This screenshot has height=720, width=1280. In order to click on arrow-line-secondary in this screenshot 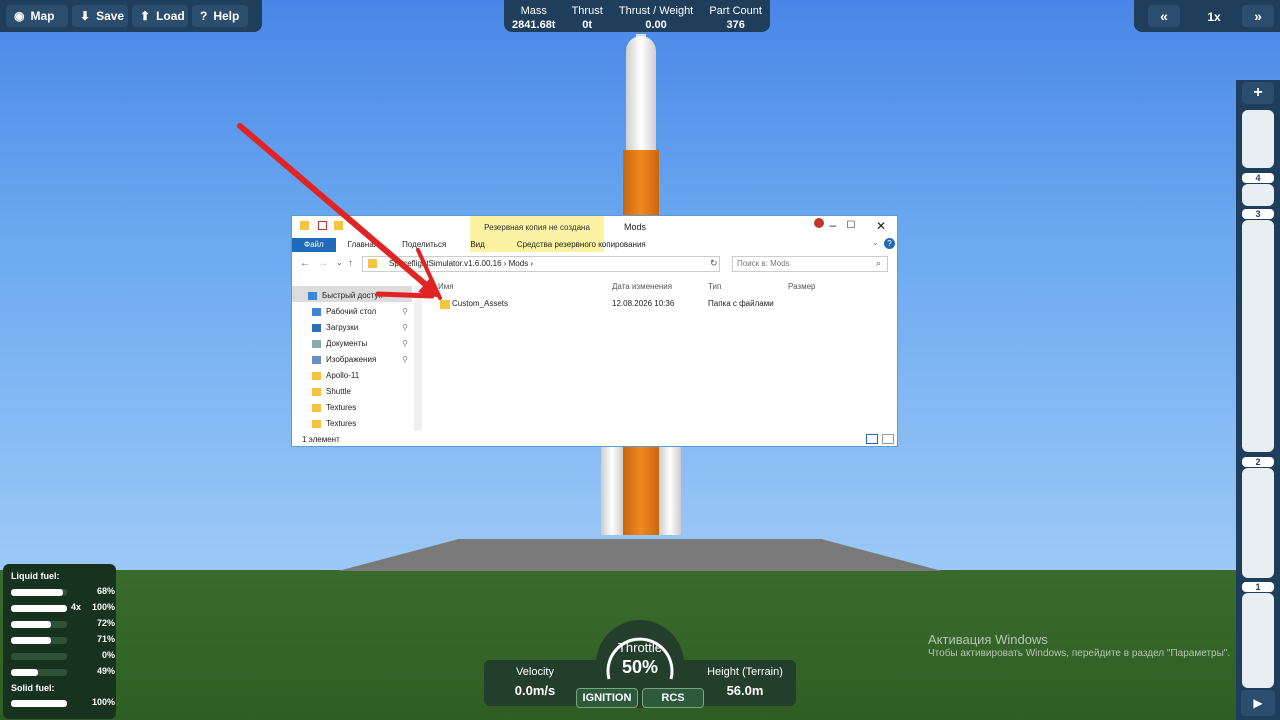, I will do `click(405, 295)`.